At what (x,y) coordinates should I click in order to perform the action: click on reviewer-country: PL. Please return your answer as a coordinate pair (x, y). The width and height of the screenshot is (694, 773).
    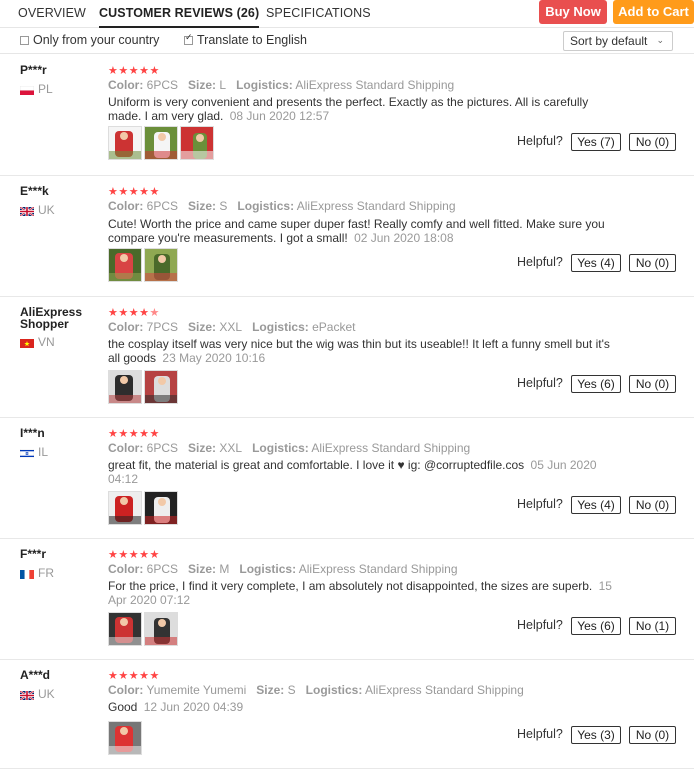
    Looking at the image, I should click on (36, 89).